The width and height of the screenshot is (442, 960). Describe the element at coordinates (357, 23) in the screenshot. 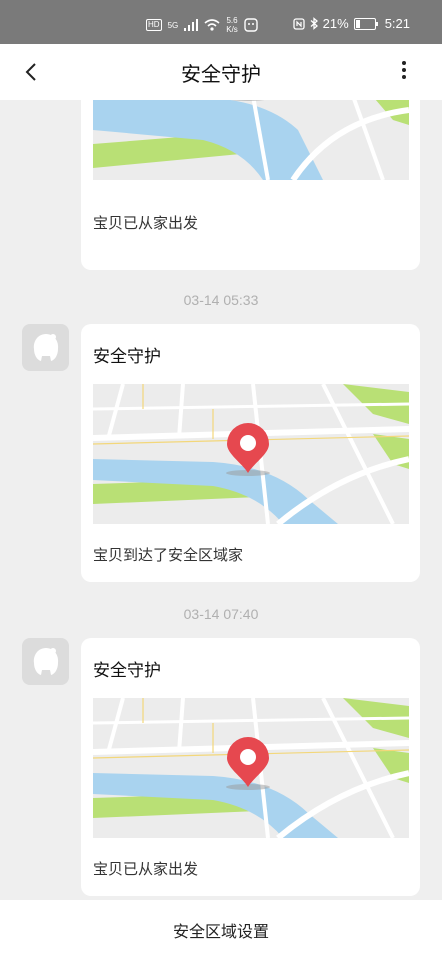

I see `battery-level-fill` at that location.